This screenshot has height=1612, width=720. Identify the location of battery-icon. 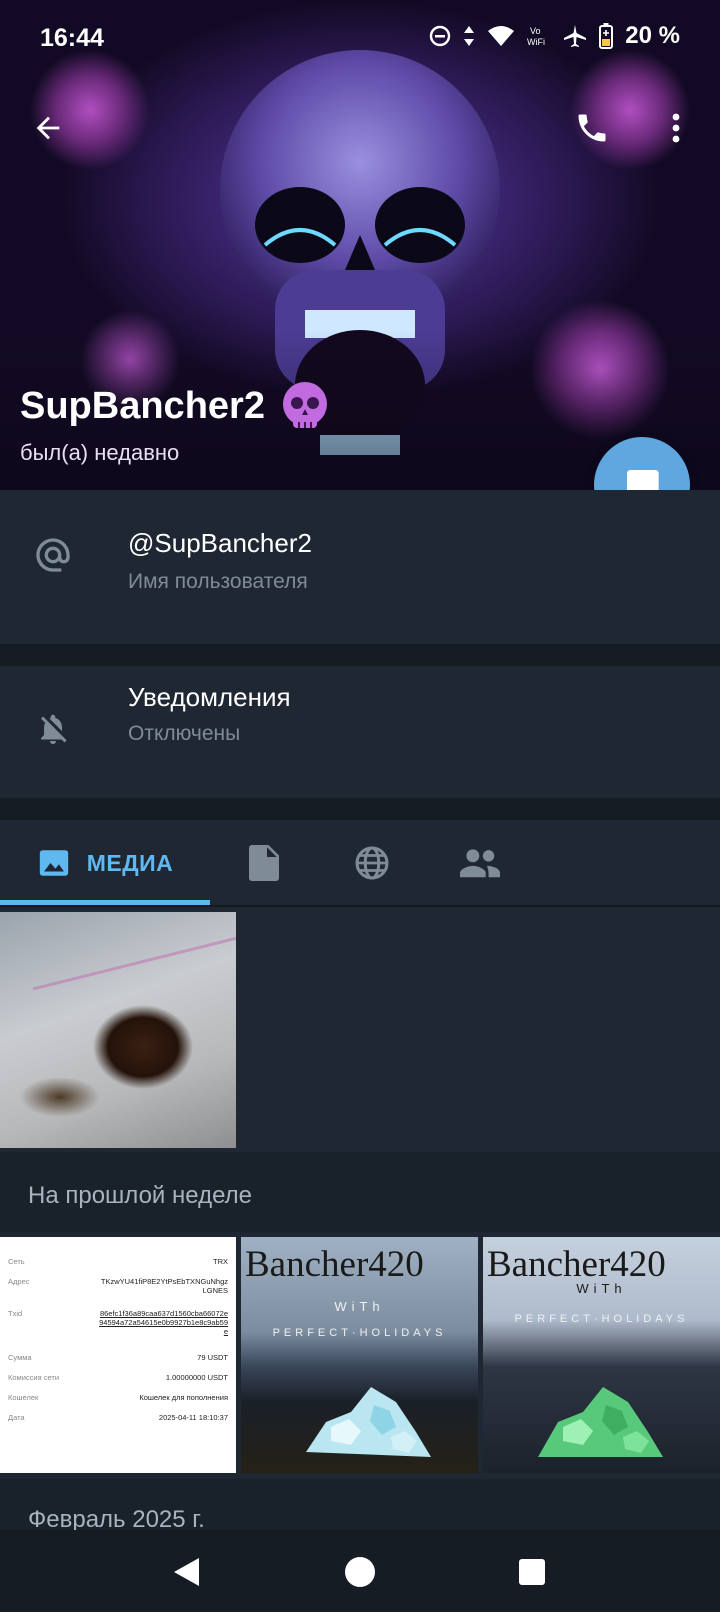
(606, 36).